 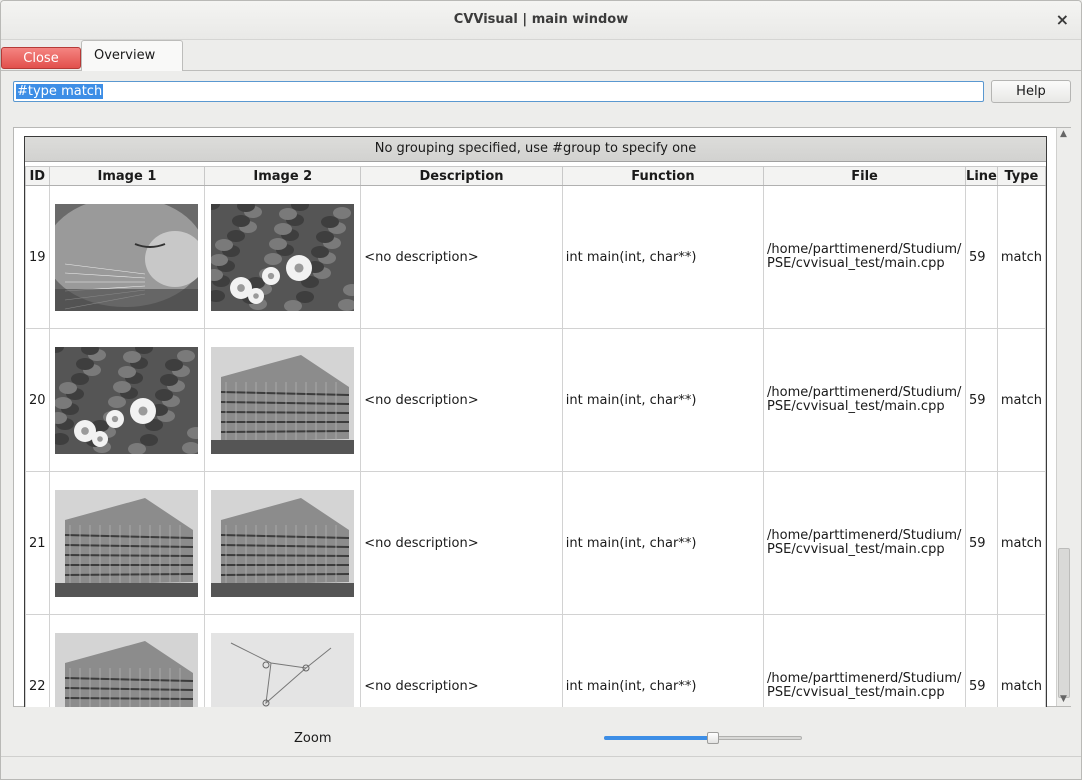 What do you see at coordinates (283, 176) in the screenshot?
I see `col-header-image2: Image 2` at bounding box center [283, 176].